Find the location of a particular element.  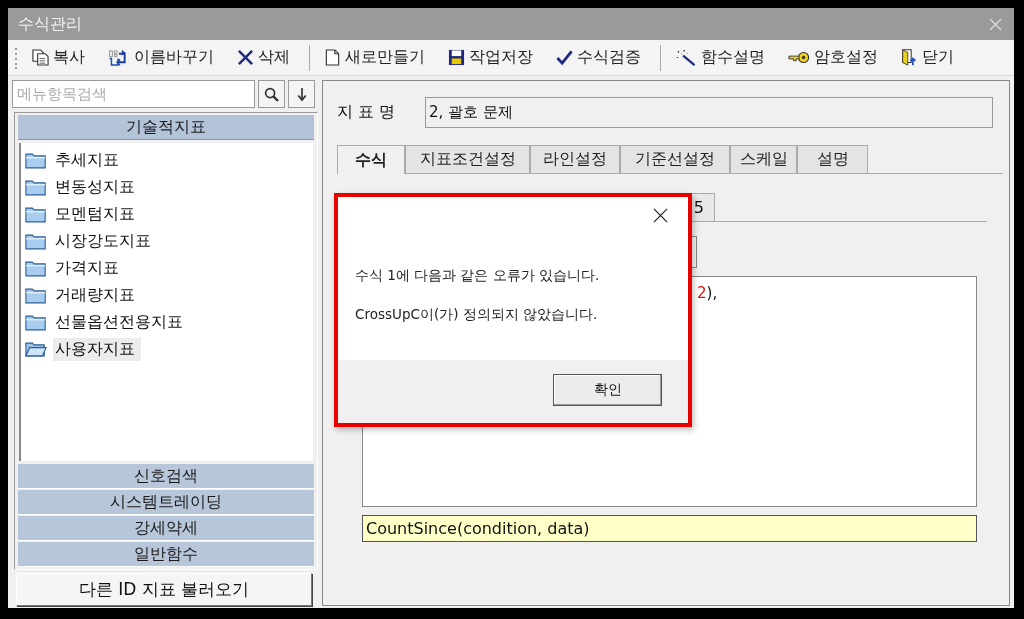

field-label: 지 표 명 is located at coordinates (367, 112).